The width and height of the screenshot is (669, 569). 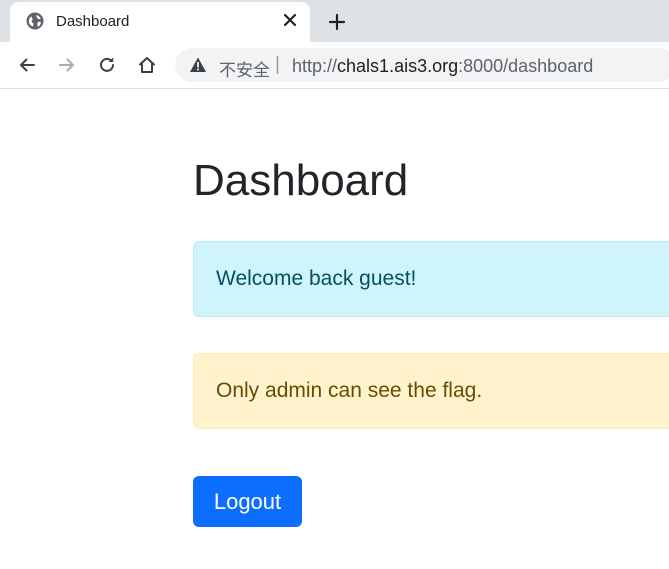 What do you see at coordinates (301, 180) in the screenshot?
I see `page-title: Dashboard` at bounding box center [301, 180].